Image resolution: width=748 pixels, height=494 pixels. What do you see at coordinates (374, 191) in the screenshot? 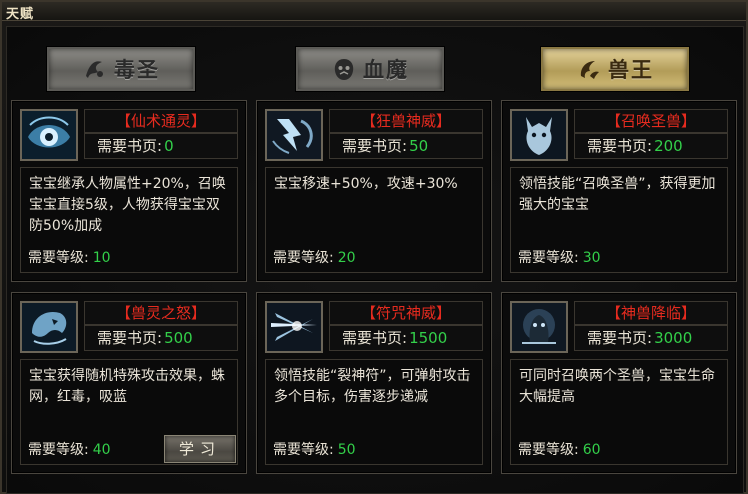
I see `talent-card: 【狂兽神威】 需要书页: 50 宝宝移速+50%，攻速+30% 需要等级: 20` at bounding box center [374, 191].